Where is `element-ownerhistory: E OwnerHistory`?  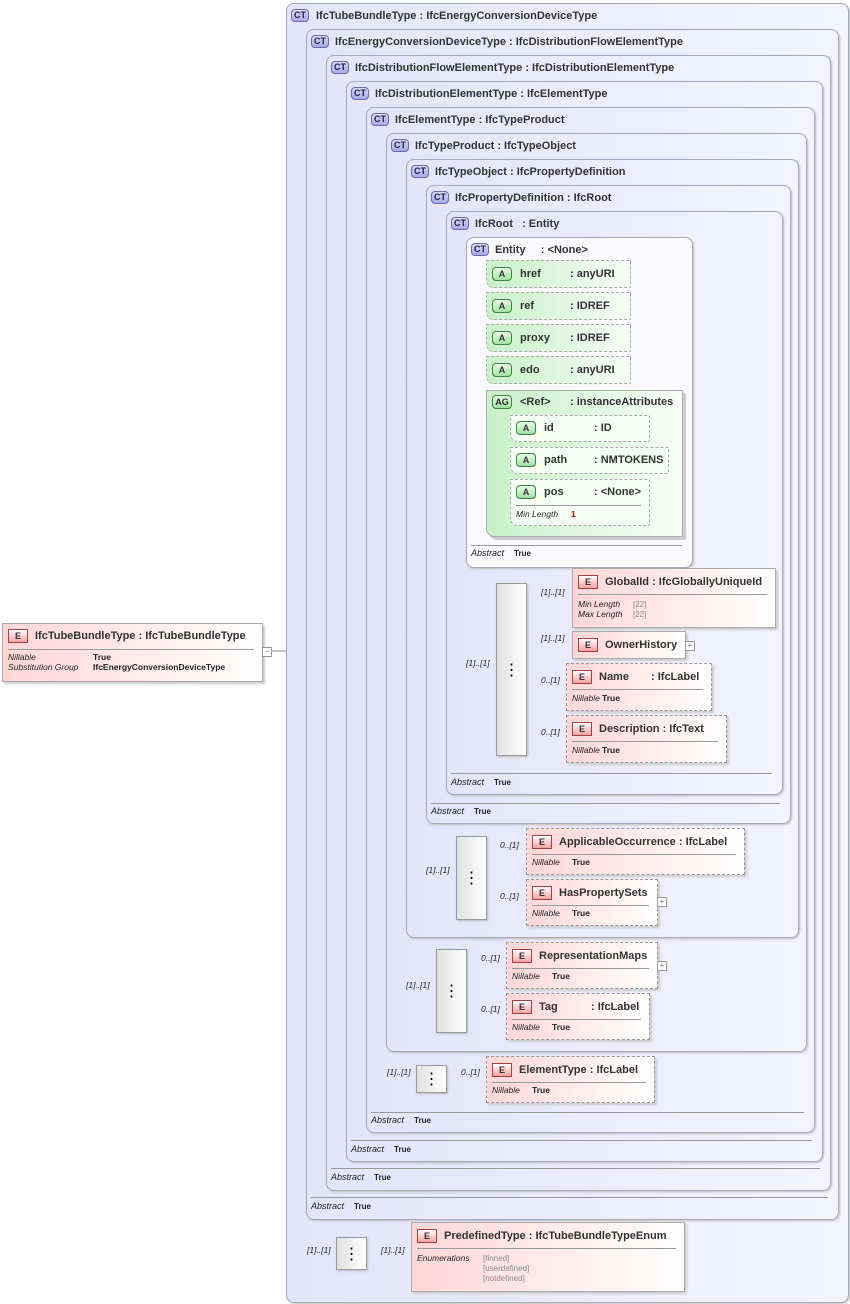
element-ownerhistory: E OwnerHistory is located at coordinates (629, 645).